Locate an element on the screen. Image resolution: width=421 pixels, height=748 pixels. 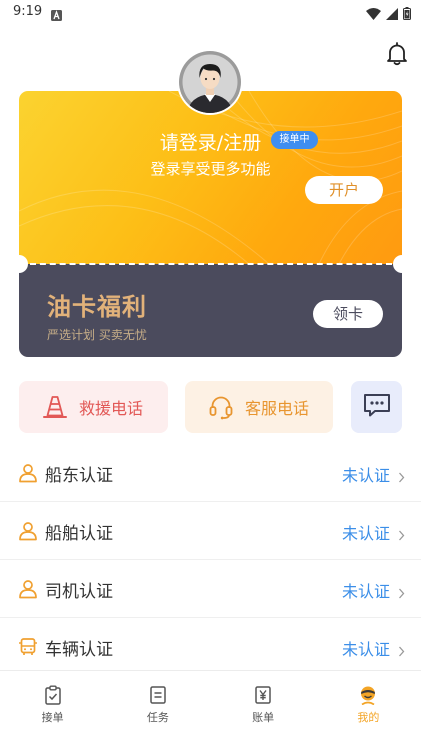
bottom-nav: 接单 任务 账单 我的 is located at coordinates (210, 709).